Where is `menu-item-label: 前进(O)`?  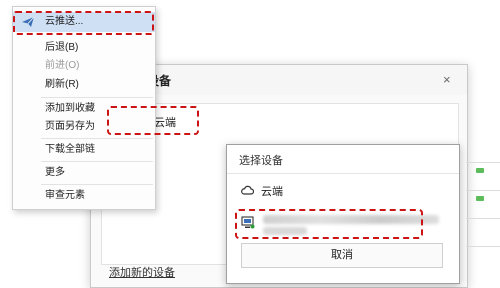
menu-item-label: 前进(O) is located at coordinates (62, 65).